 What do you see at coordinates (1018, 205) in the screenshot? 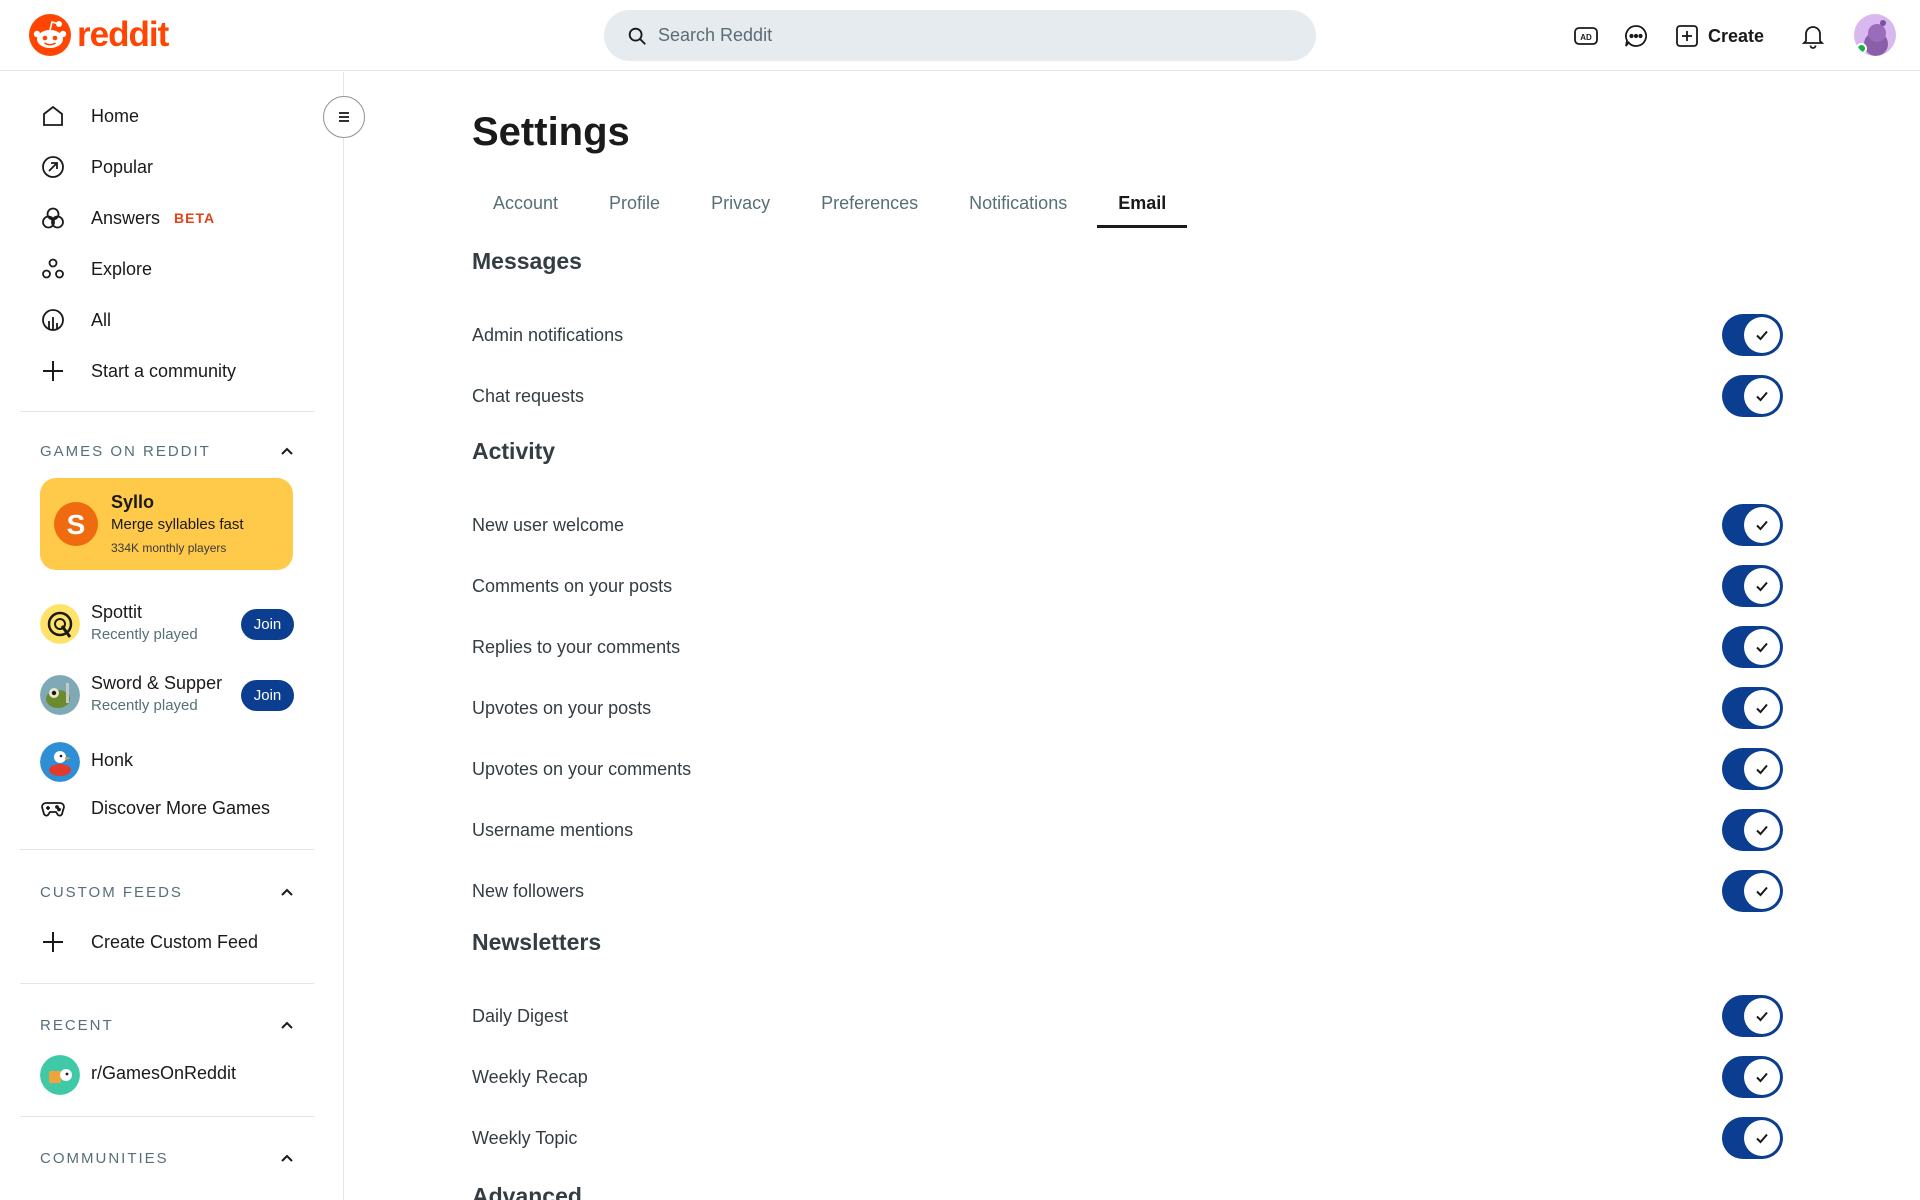
I see `tab-notifications: Notifications` at bounding box center [1018, 205].